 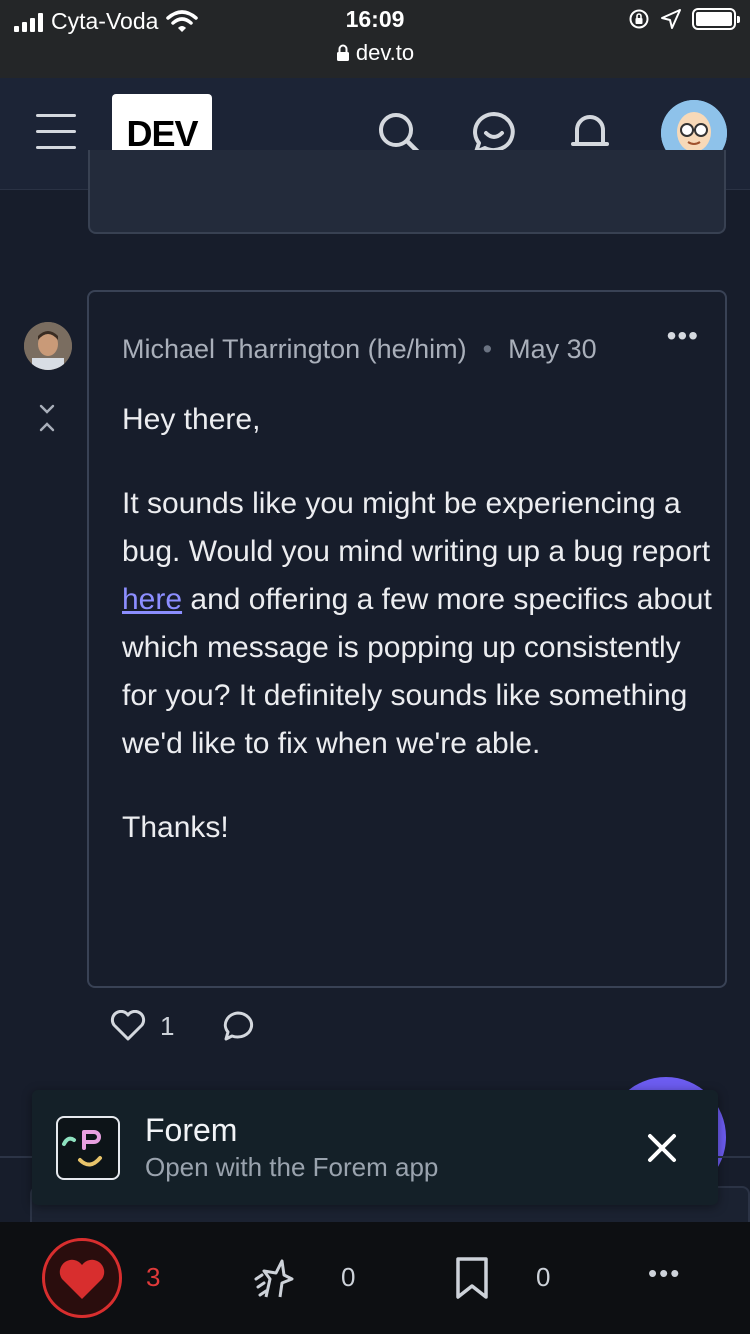 What do you see at coordinates (407, 192) in the screenshot?
I see `previous-comment-card` at bounding box center [407, 192].